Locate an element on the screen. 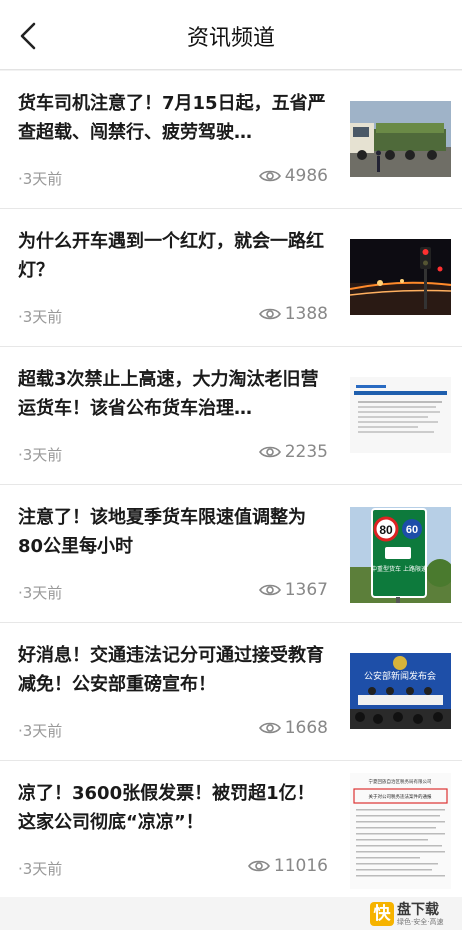 This screenshot has height=930, width=462. view-count-value: 1388 is located at coordinates (306, 314).